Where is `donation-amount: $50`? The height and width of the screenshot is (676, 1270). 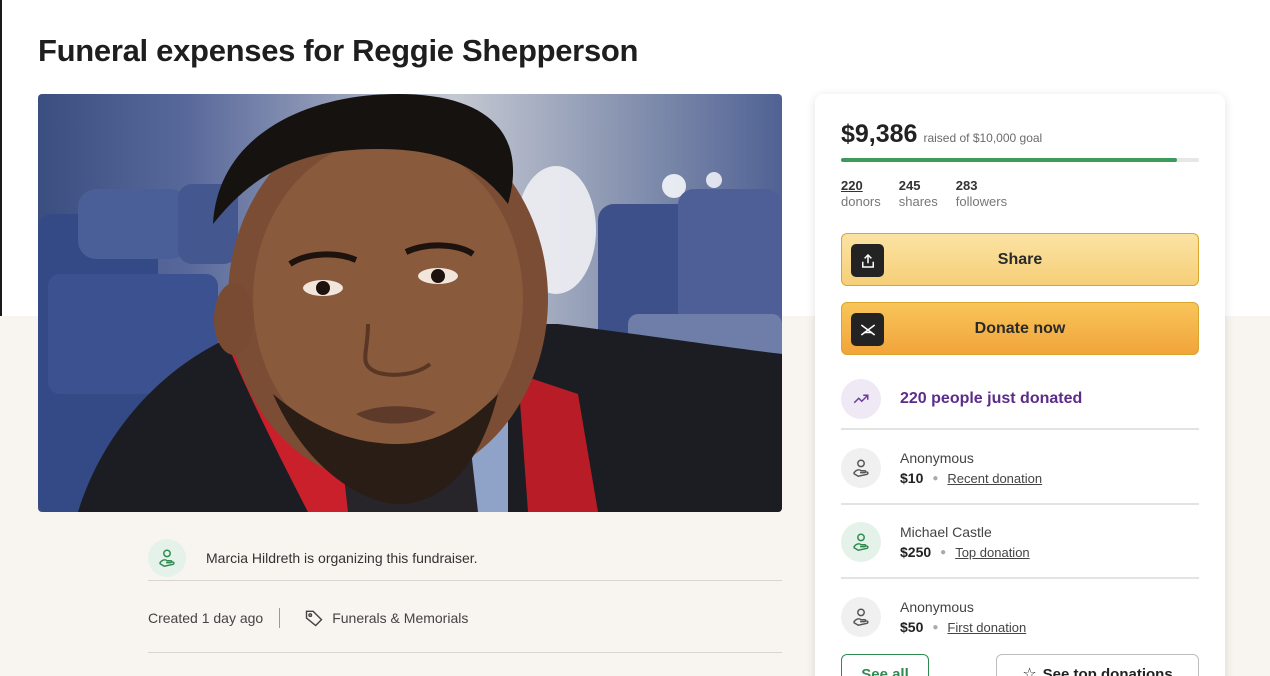 donation-amount: $50 is located at coordinates (912, 627).